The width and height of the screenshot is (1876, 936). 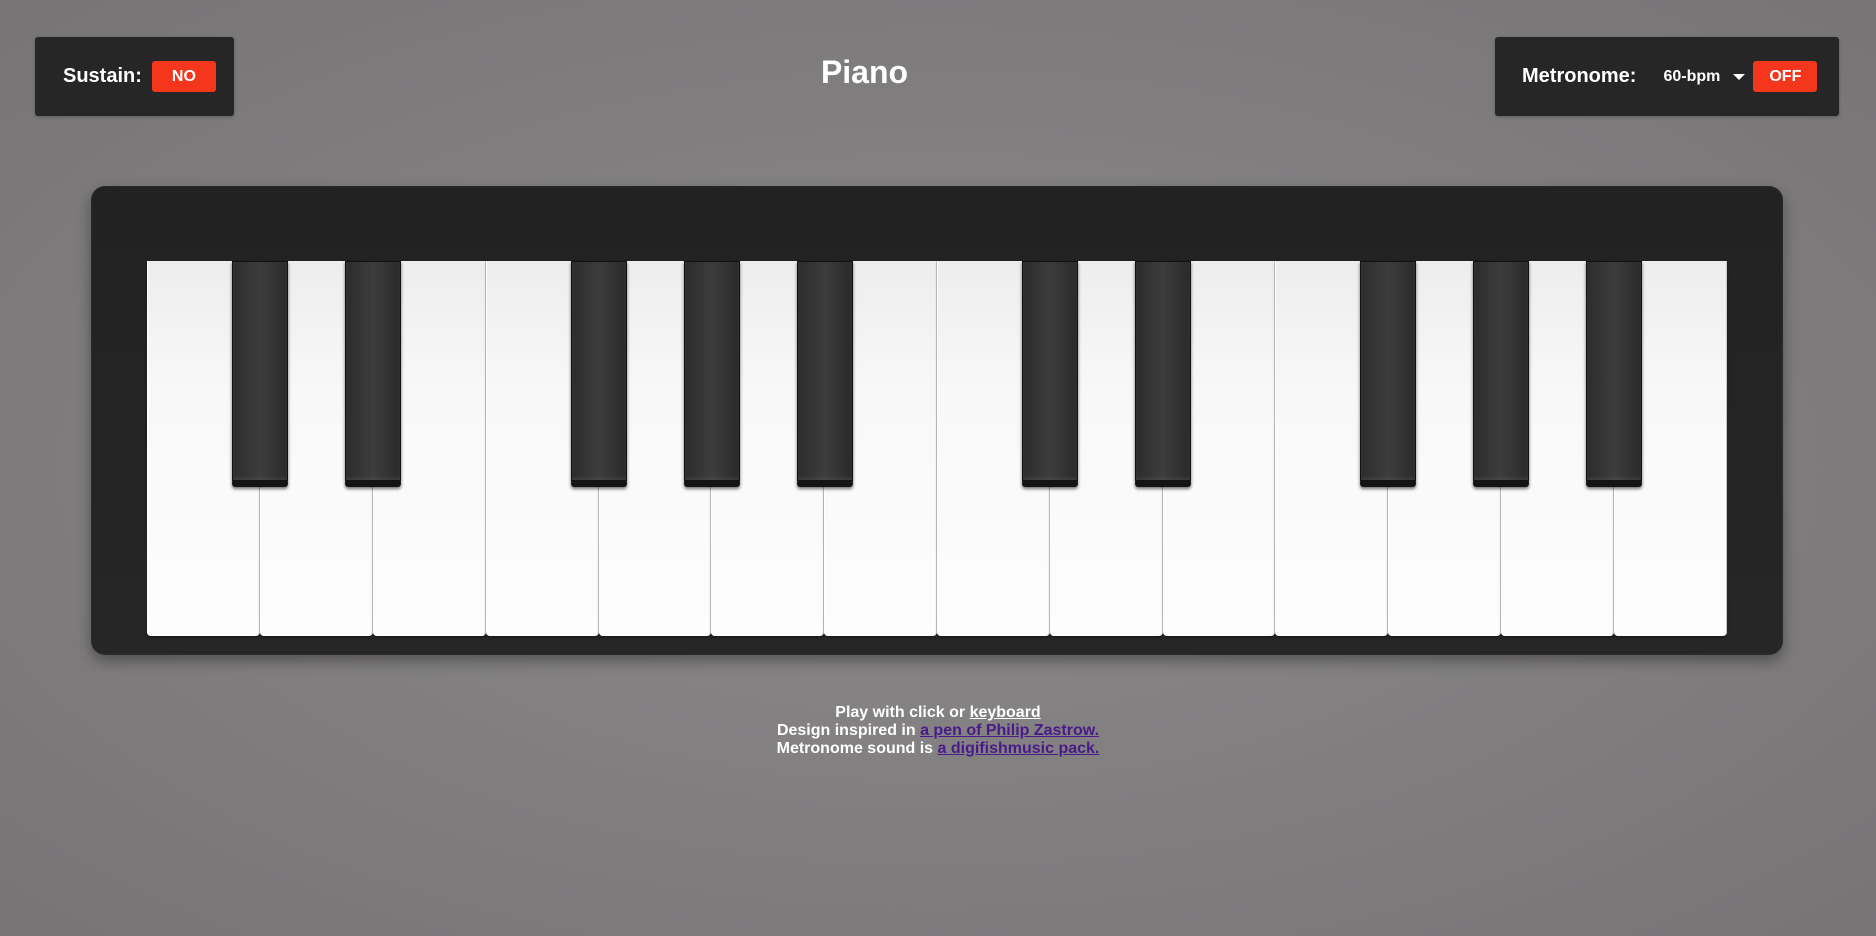 What do you see at coordinates (864, 72) in the screenshot?
I see `page-title: Piano` at bounding box center [864, 72].